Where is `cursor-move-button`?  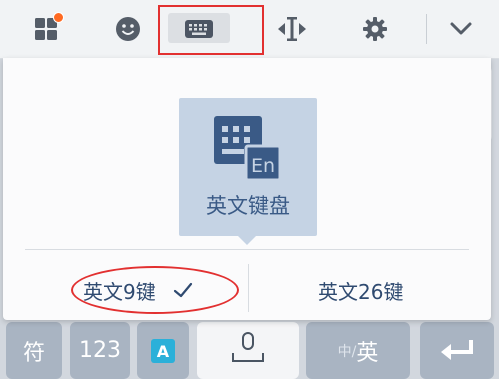
cursor-move-button is located at coordinates (292, 29).